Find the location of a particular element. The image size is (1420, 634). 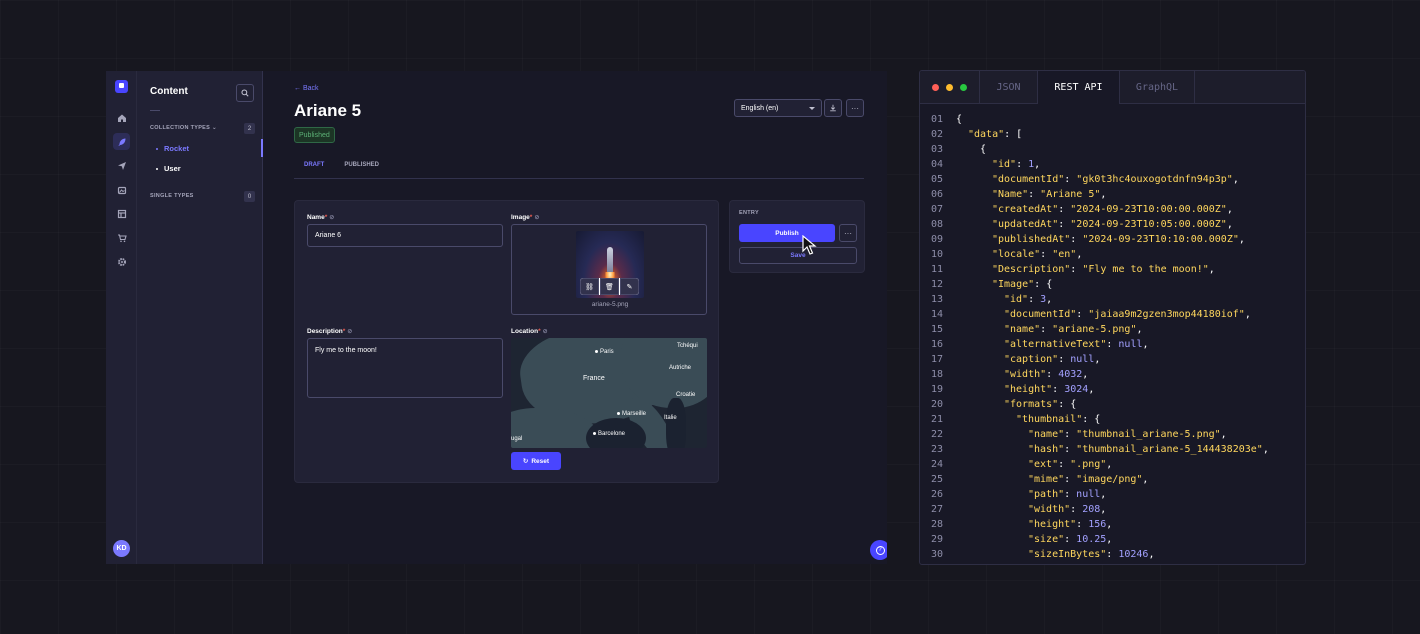

code-line: 30 "sizeInBytes": 10246, is located at coordinates (1112, 554).